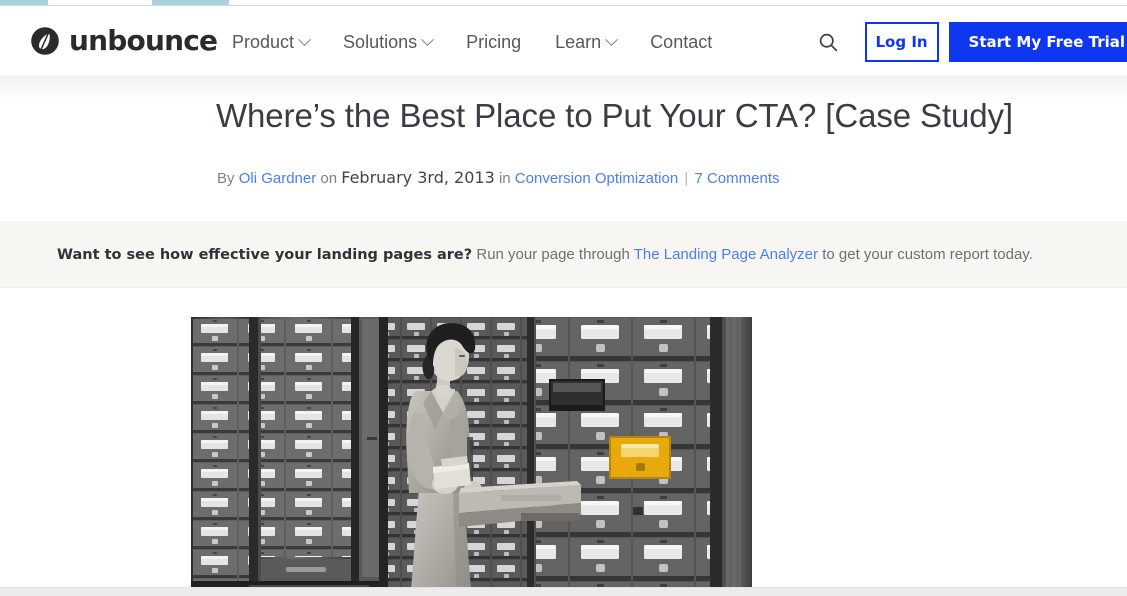 The width and height of the screenshot is (1127, 596). Describe the element at coordinates (563, 5) in the screenshot. I see `tab-strip-divider` at that location.